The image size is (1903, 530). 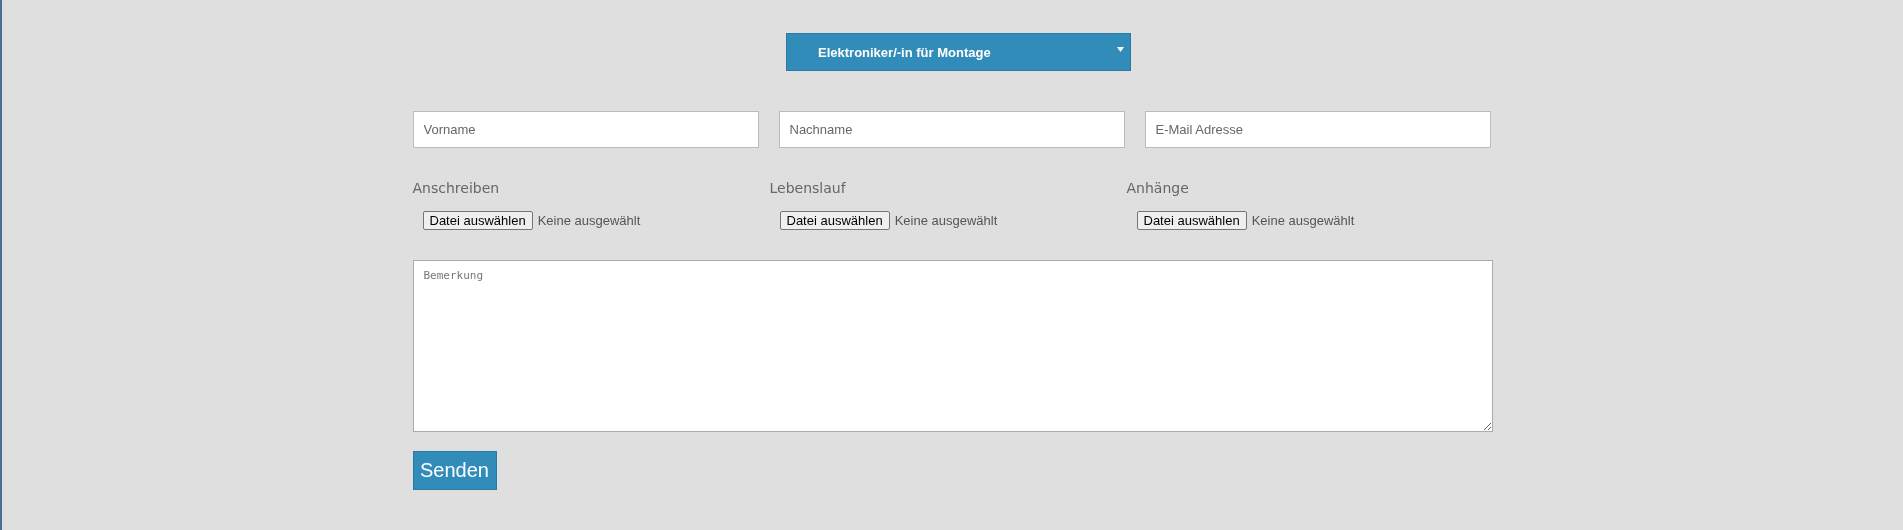 What do you see at coordinates (958, 52) in the screenshot?
I see `position-dropdown: Elektroniker/-in für Montage` at bounding box center [958, 52].